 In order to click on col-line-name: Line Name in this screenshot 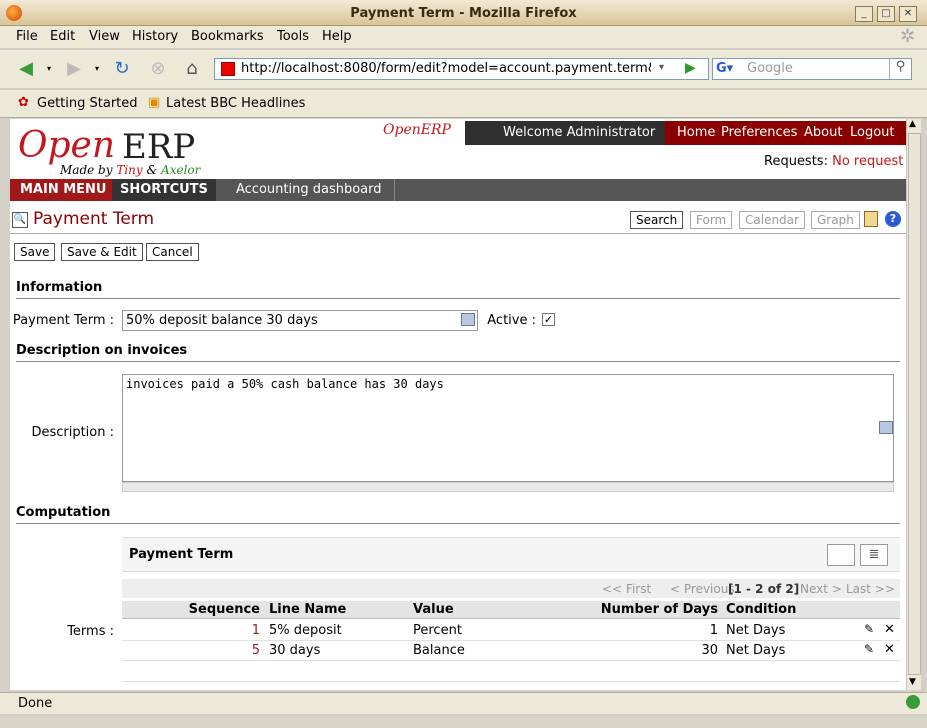, I will do `click(307, 609)`.